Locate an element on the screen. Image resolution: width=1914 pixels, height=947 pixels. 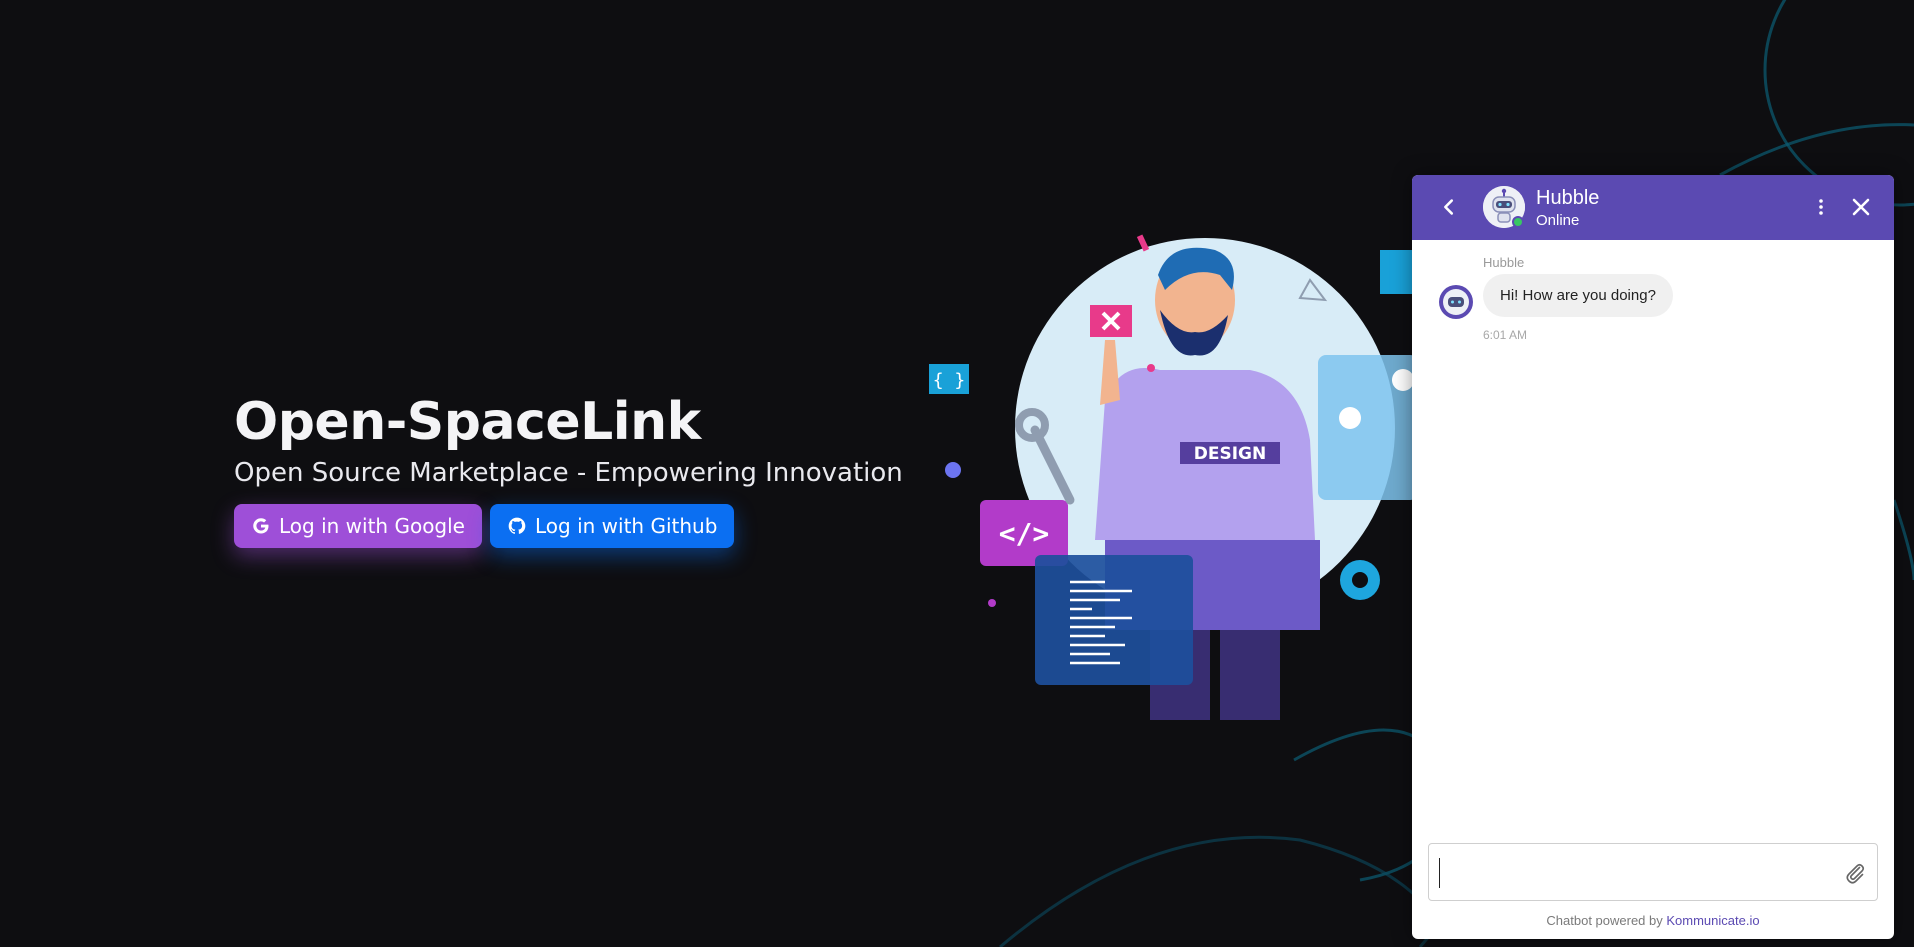
back-arrow-icon is located at coordinates (1449, 207).